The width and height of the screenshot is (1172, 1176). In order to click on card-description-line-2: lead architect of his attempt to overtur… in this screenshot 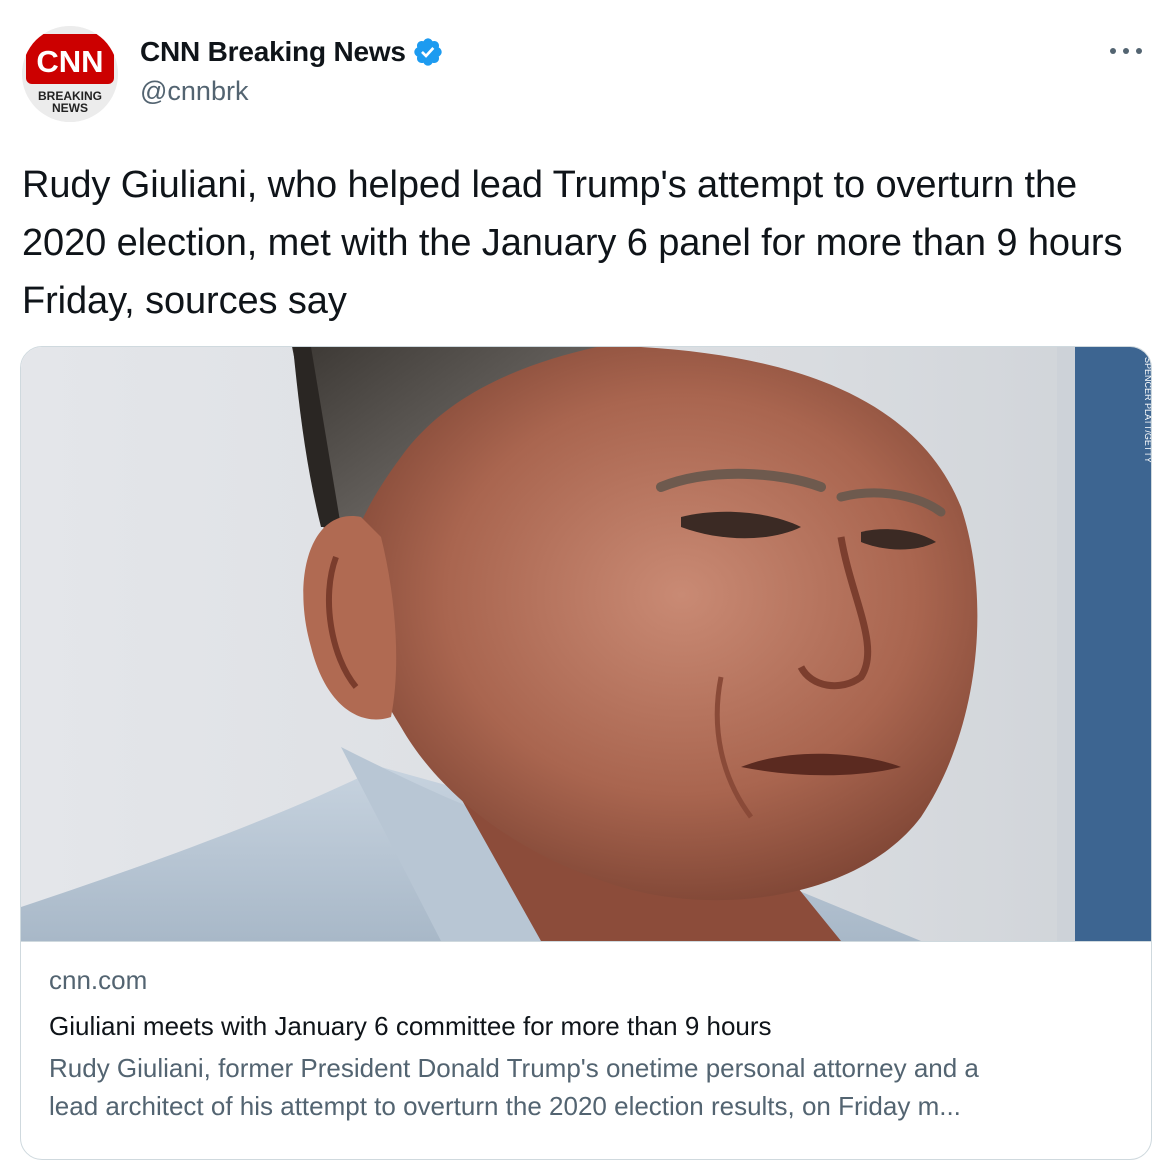, I will do `click(505, 1106)`.